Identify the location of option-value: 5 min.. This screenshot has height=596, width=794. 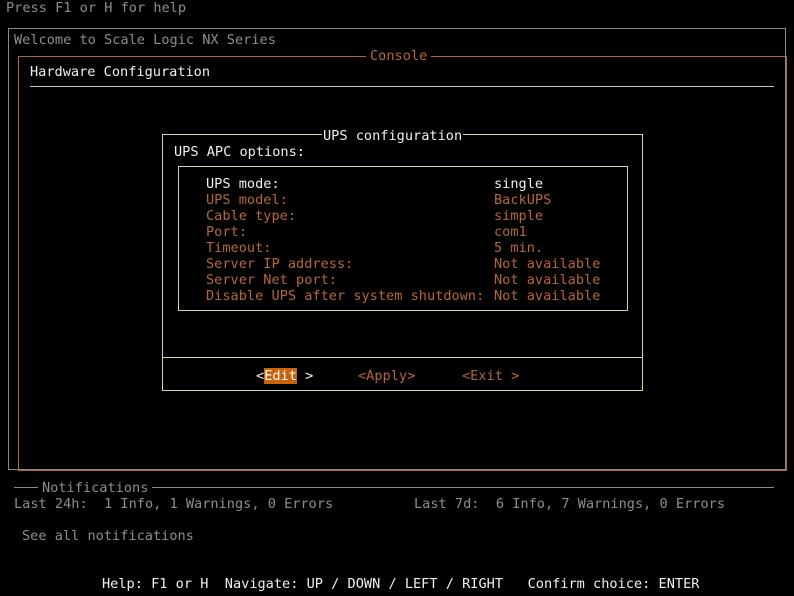
(519, 248).